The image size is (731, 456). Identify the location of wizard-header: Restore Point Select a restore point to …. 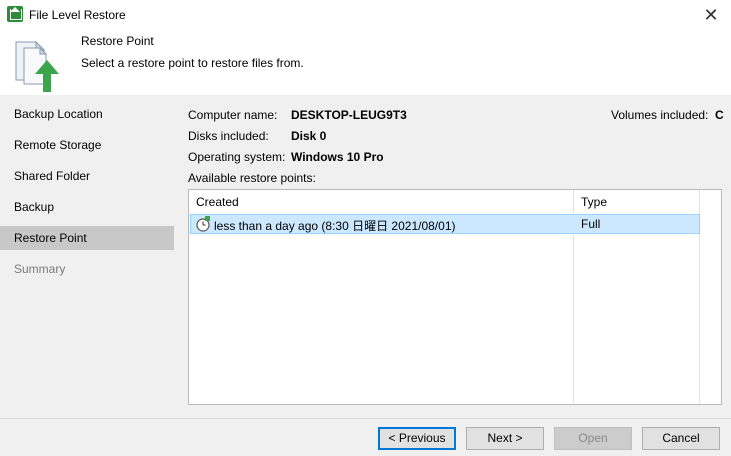
(365, 62).